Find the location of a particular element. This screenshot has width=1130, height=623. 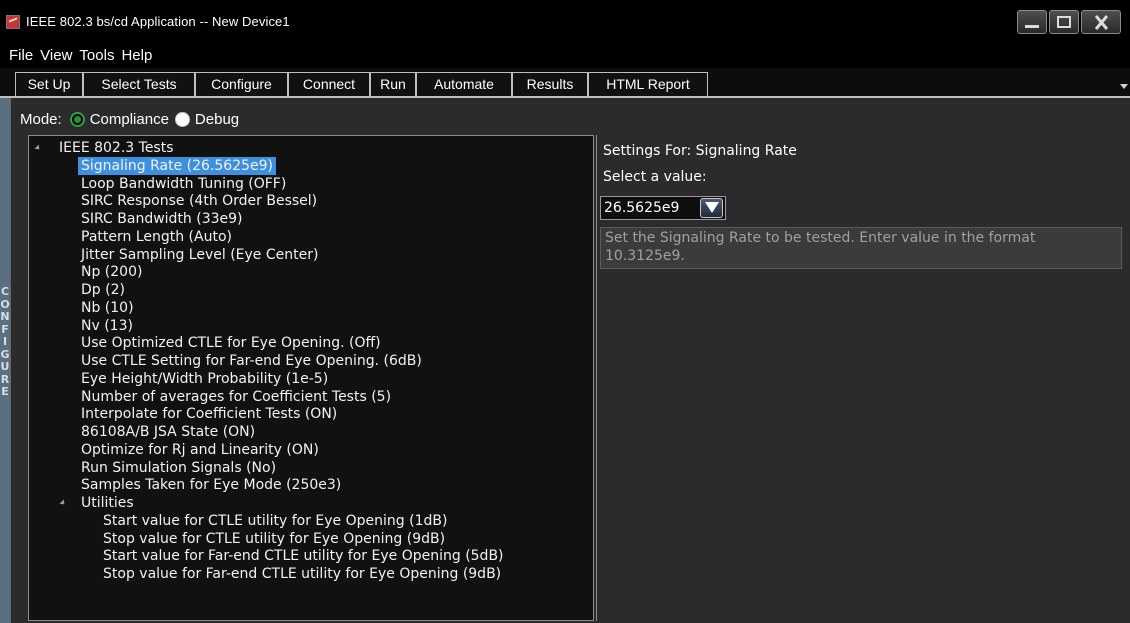

side-label-letter: U is located at coordinates (5, 366).